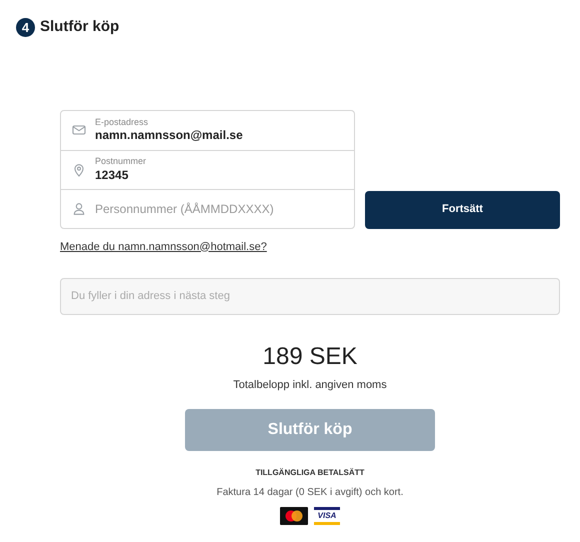 This screenshot has width=580, height=542. I want to click on email-suggestion-link: Menade du namn.namnsson@hotmail.se?, so click(163, 246).